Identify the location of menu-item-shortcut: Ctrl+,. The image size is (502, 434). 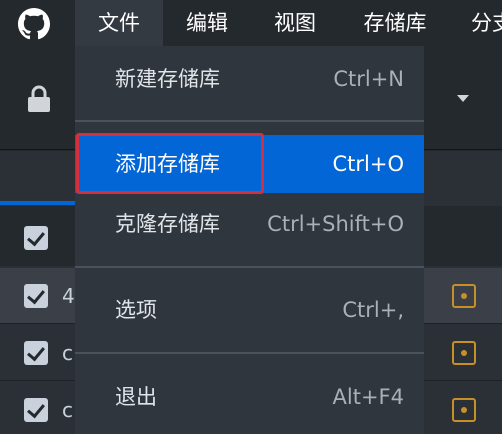
(373, 310).